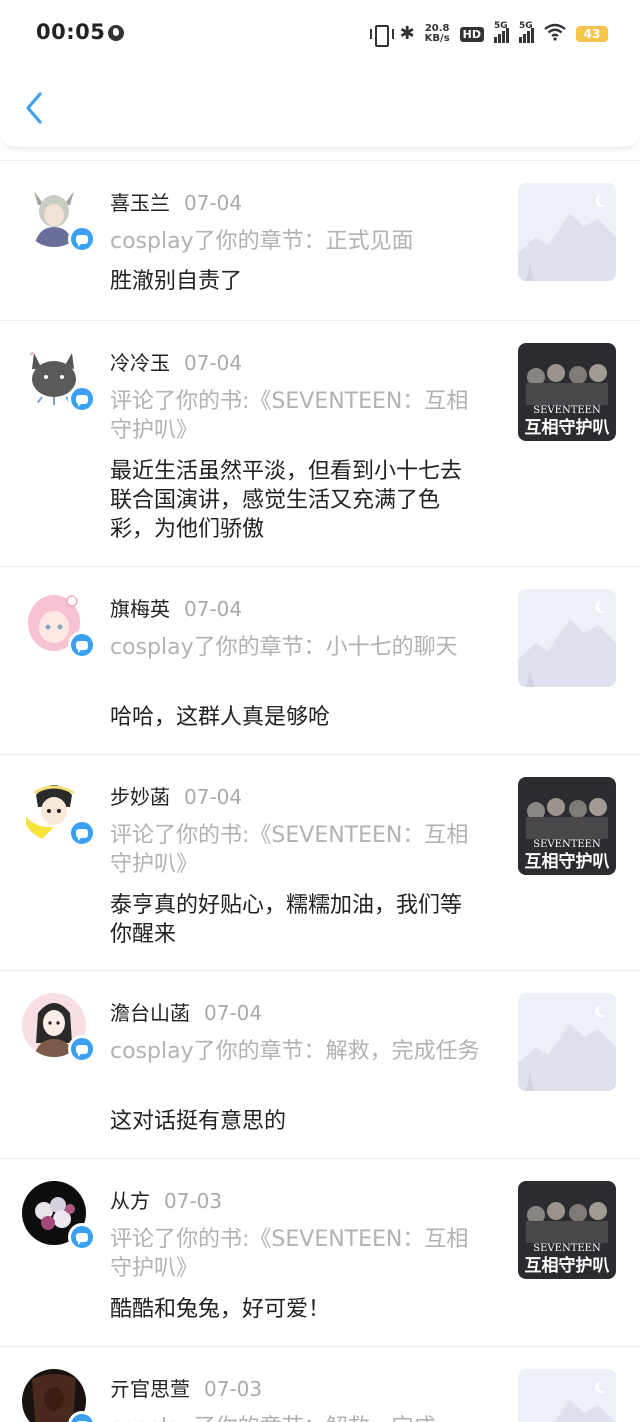 The image size is (640, 1422). Describe the element at coordinates (320, 108) in the screenshot. I see `nav-bar` at that location.